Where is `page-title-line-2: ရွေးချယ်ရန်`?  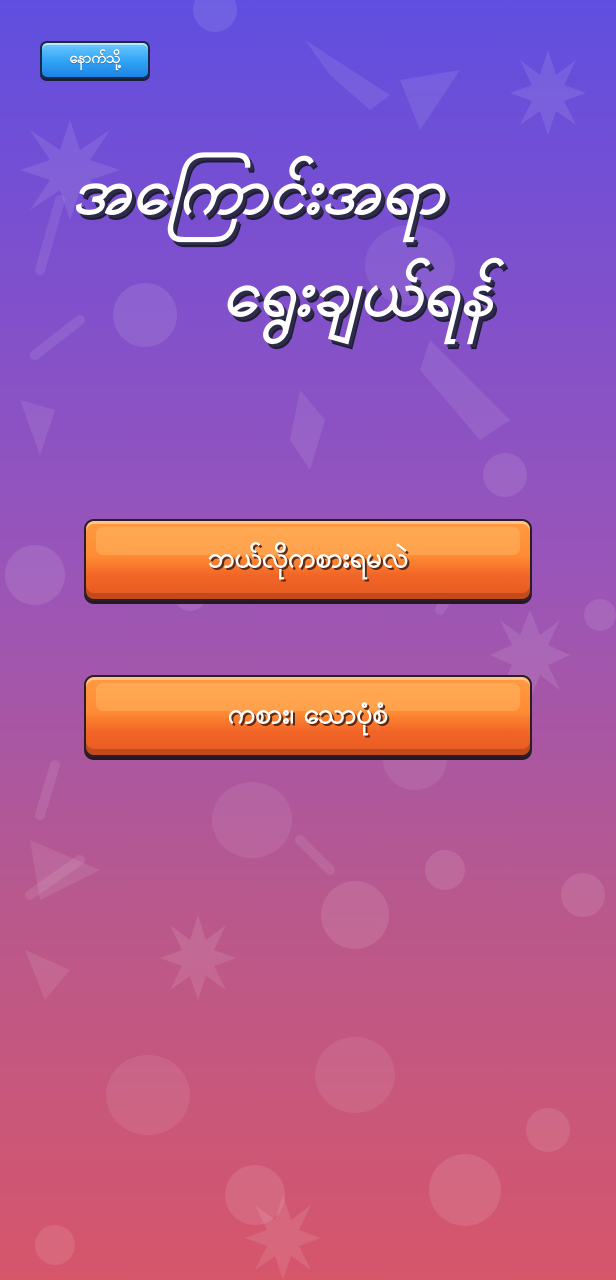 page-title-line-2: ရွေးချယ်ရန် is located at coordinates (358, 294).